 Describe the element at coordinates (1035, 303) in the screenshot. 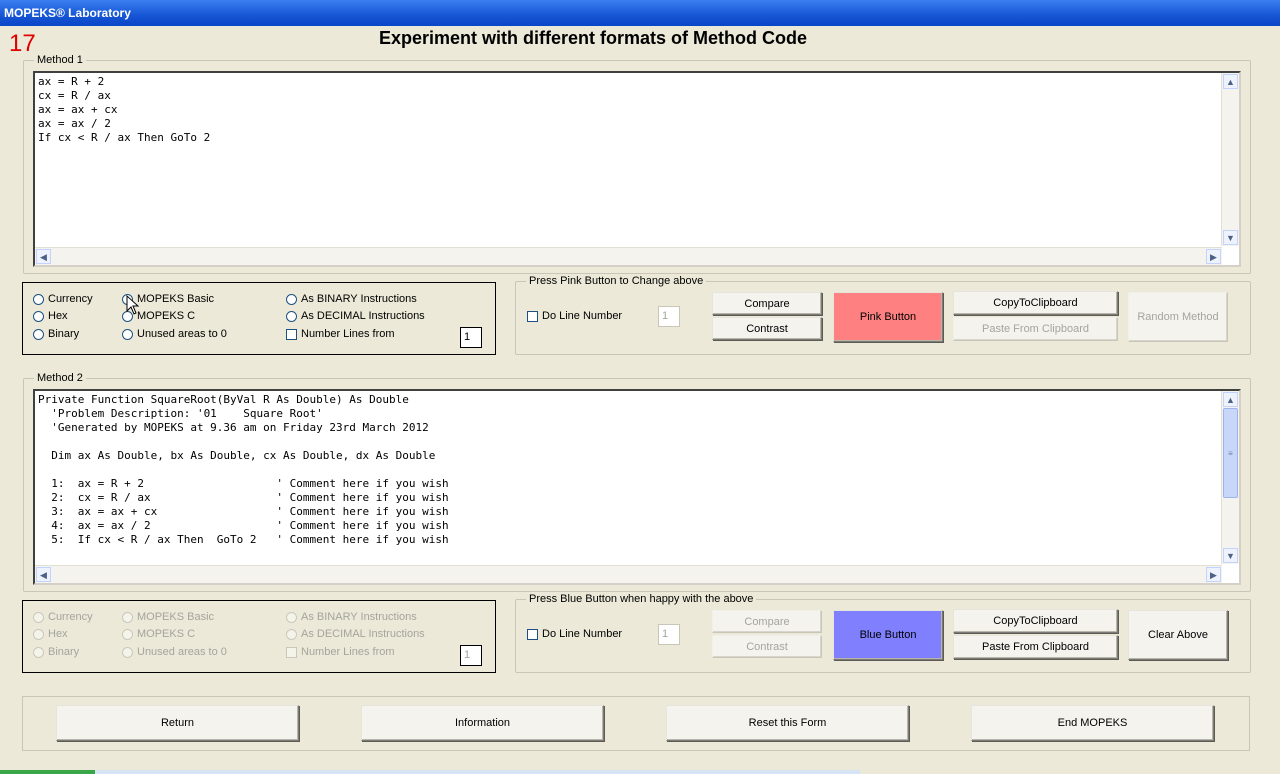

I see `method1-copy-to-clipboard-button: CopyToClipboard` at that location.